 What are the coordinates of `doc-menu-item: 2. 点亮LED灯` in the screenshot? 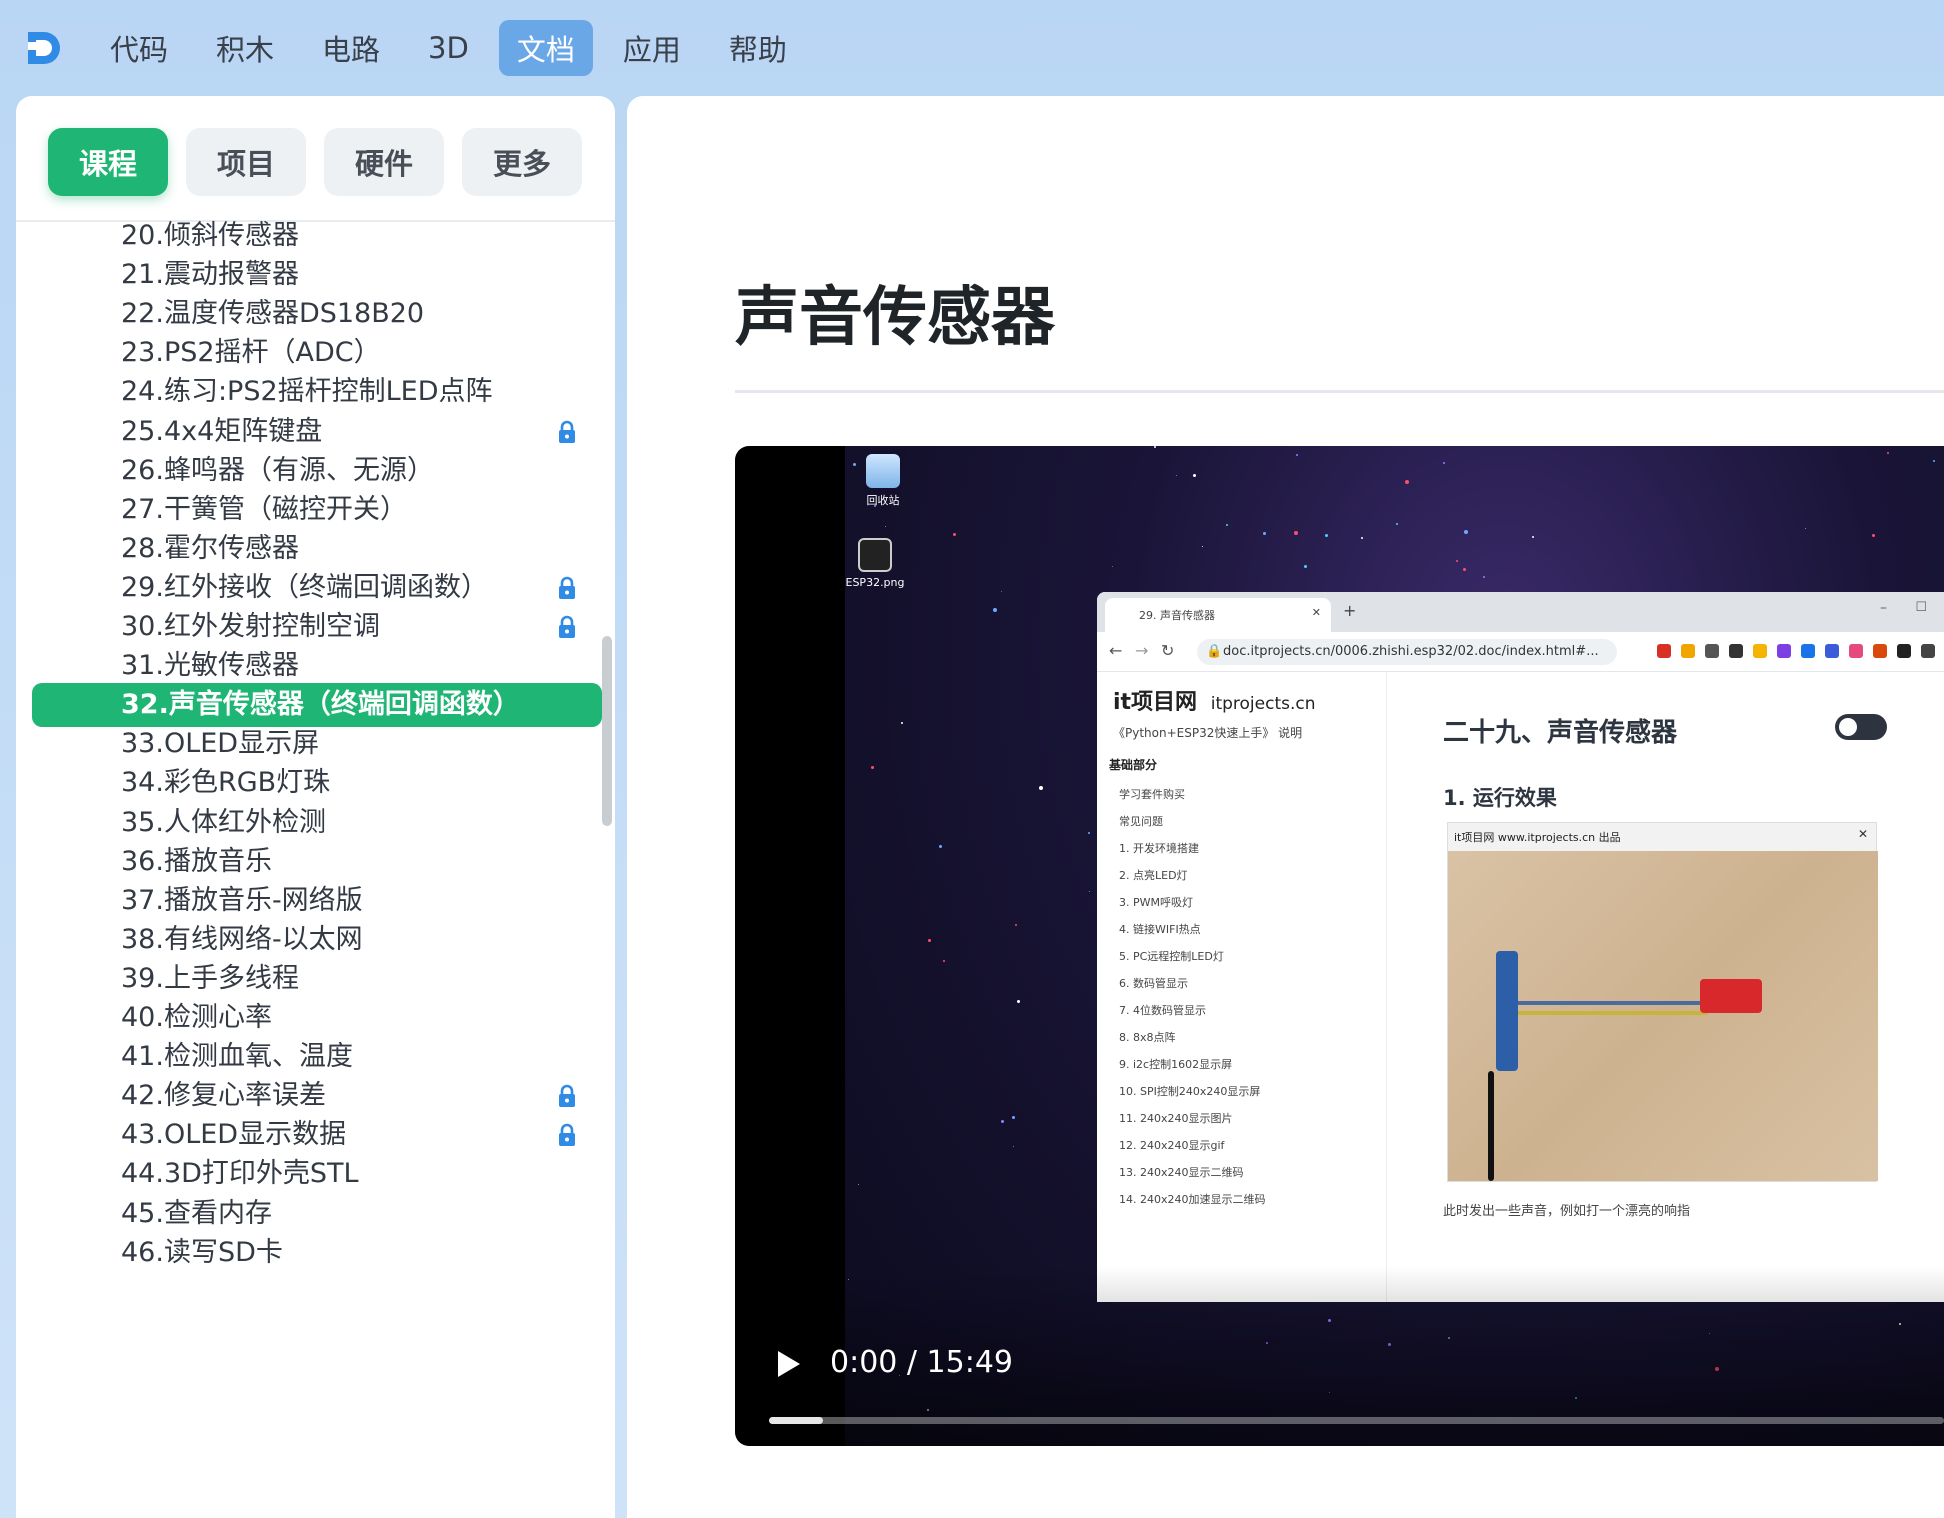 It's located at (1153, 875).